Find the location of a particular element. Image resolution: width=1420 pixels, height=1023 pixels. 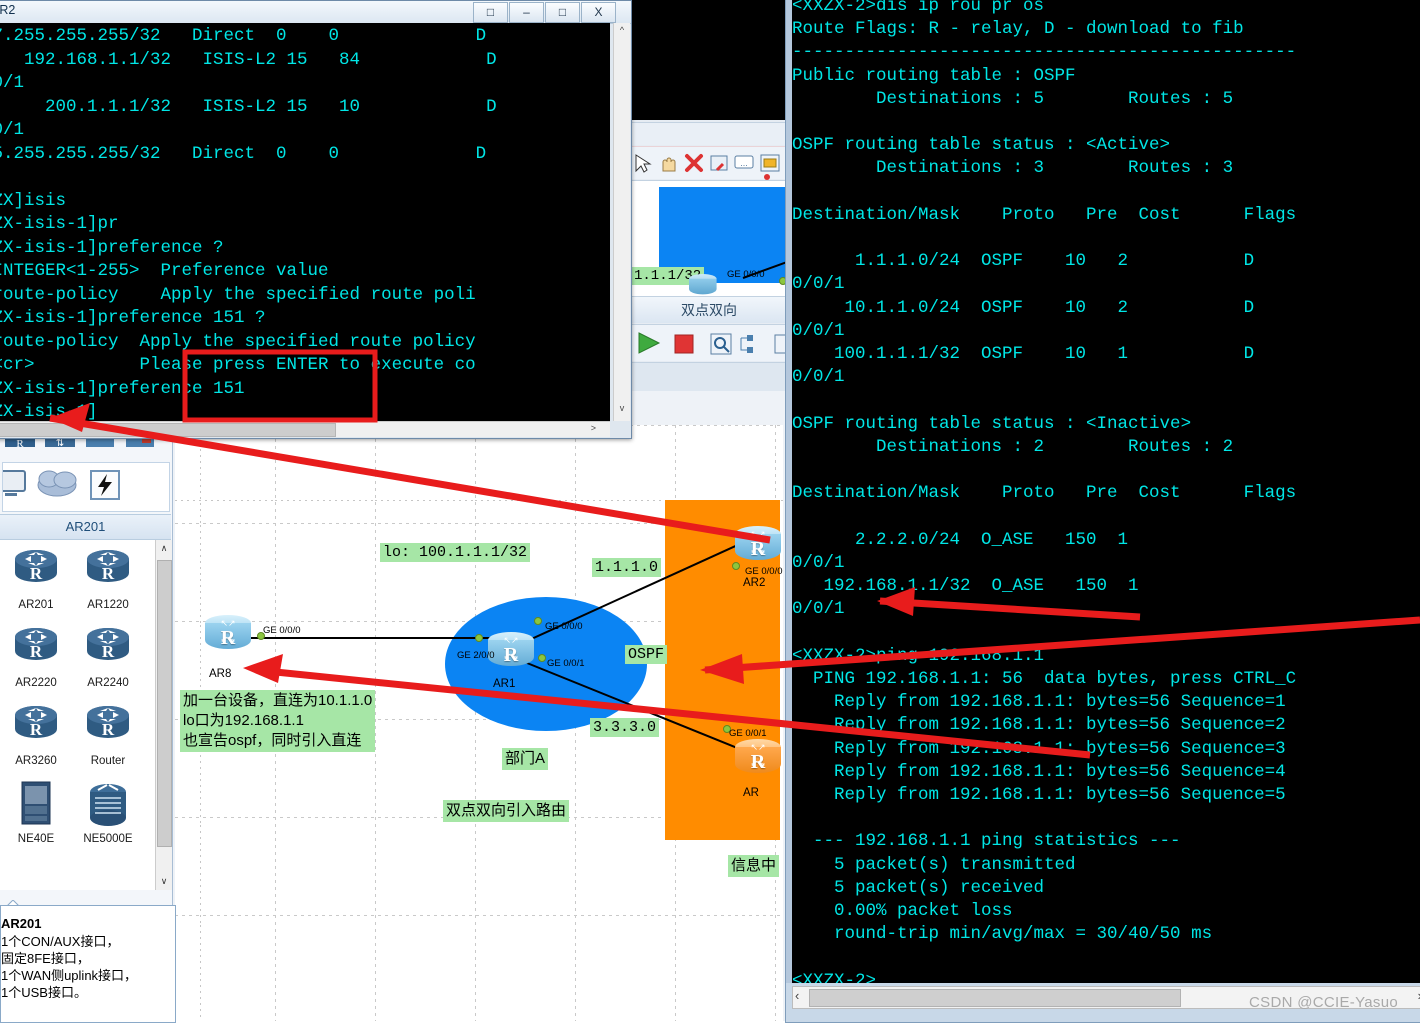

inset-tab: 双点双向 is located at coordinates (709, 309).